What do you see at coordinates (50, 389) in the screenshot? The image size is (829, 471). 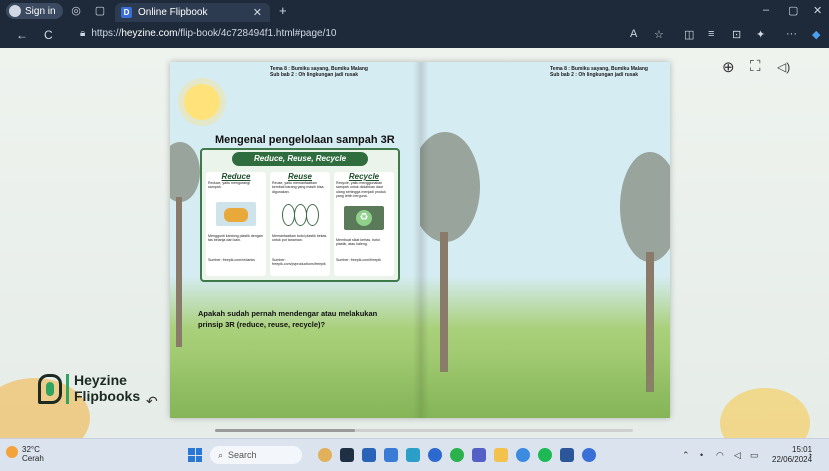 I see `heyzine-logo-icon` at bounding box center [50, 389].